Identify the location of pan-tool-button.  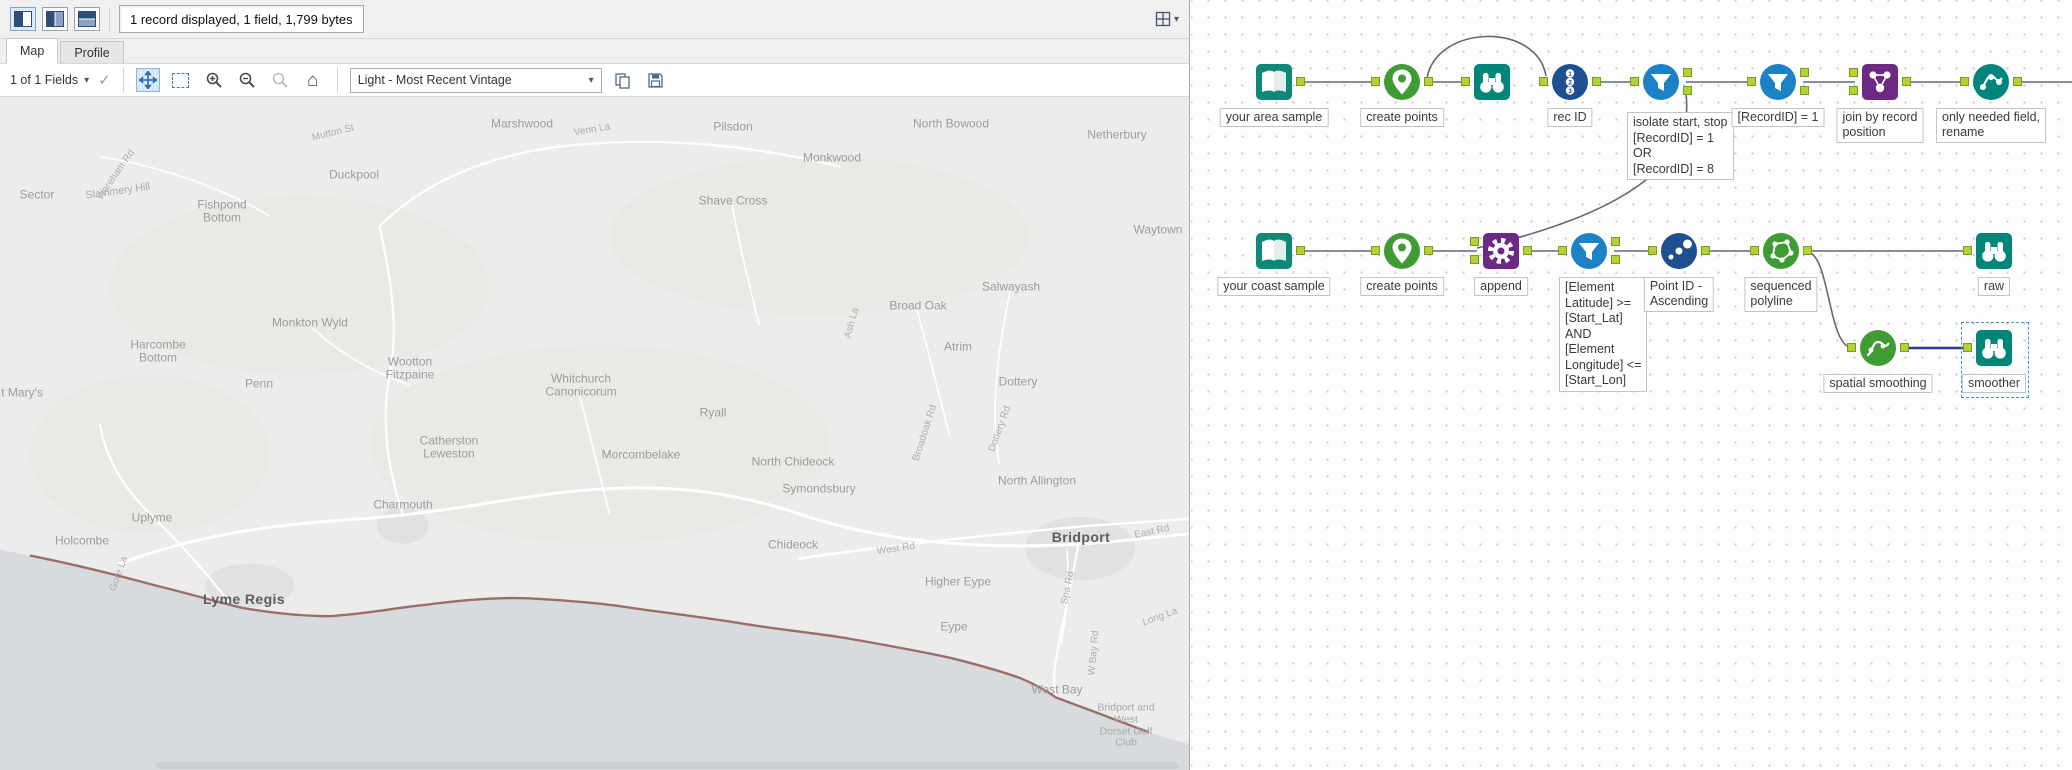
(147, 80).